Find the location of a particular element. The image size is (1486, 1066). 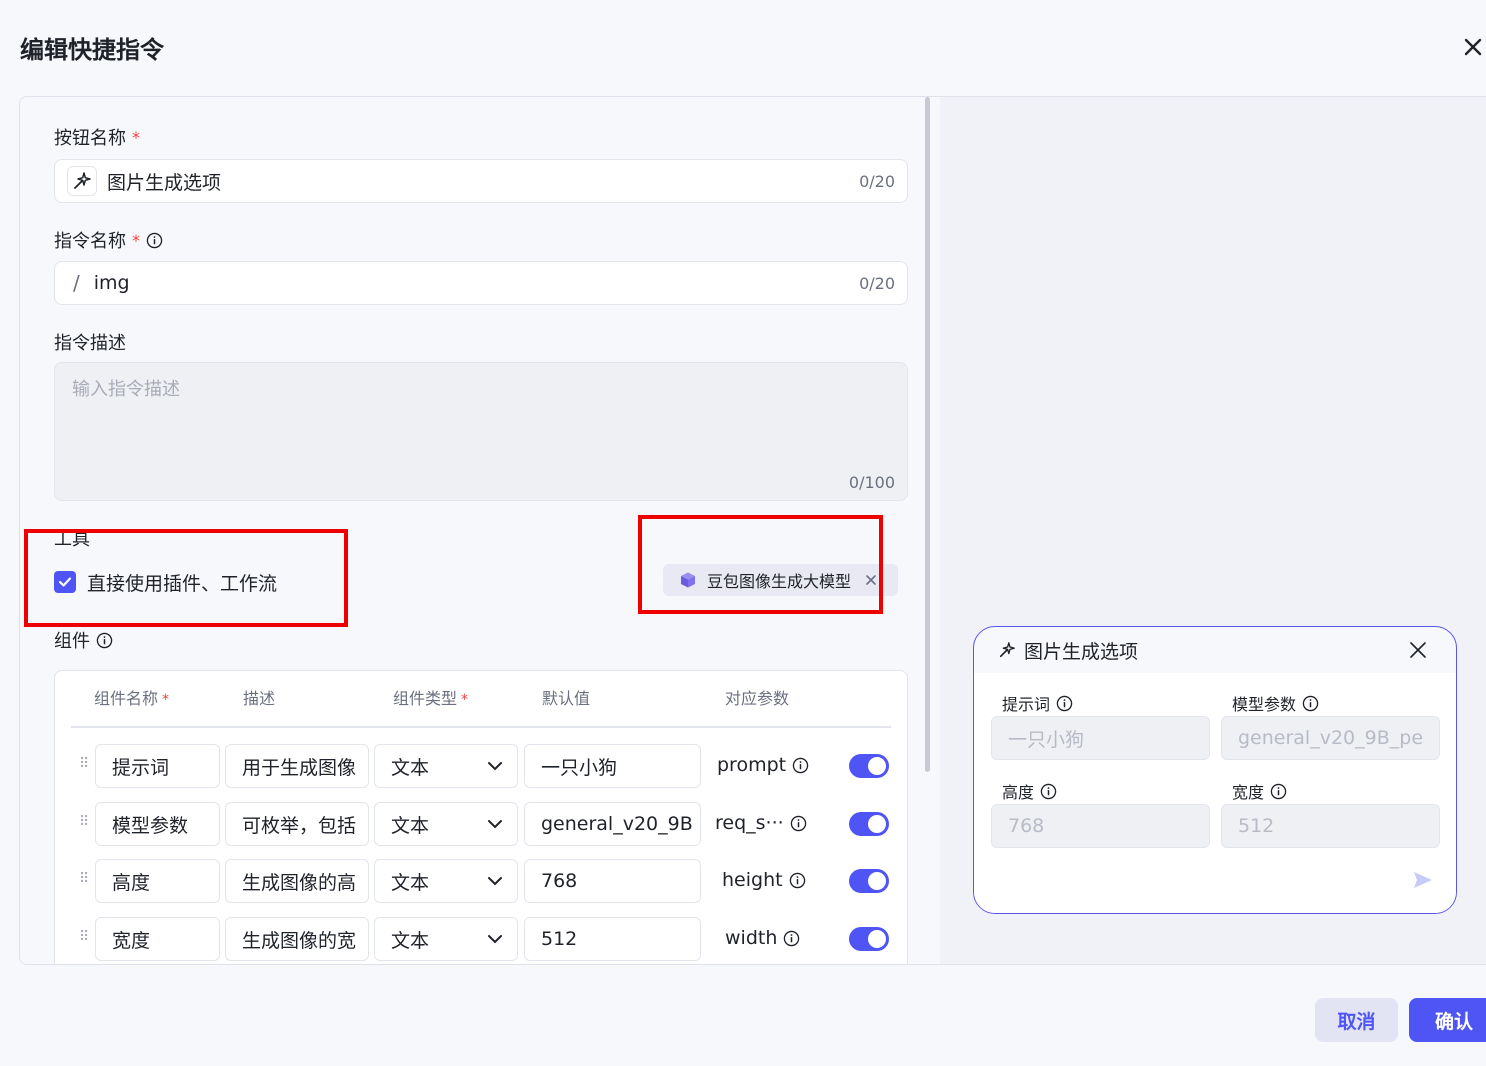

component-default-input: 一只小狗 is located at coordinates (612, 766).